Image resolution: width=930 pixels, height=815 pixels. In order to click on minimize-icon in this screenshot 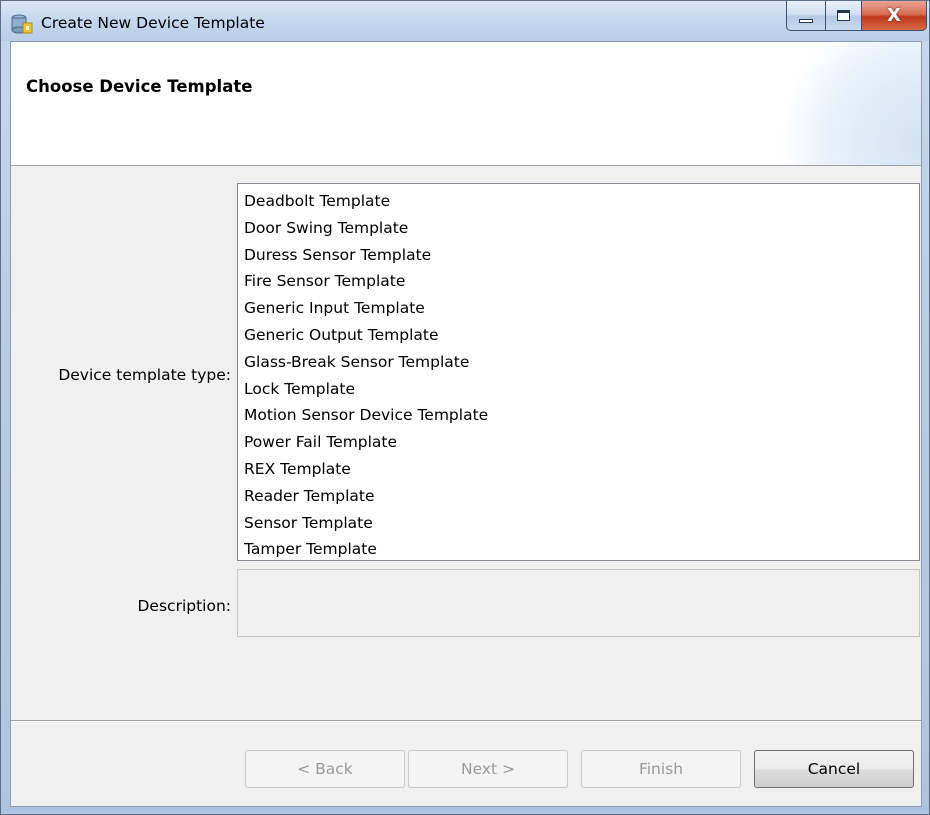, I will do `click(806, 20)`.